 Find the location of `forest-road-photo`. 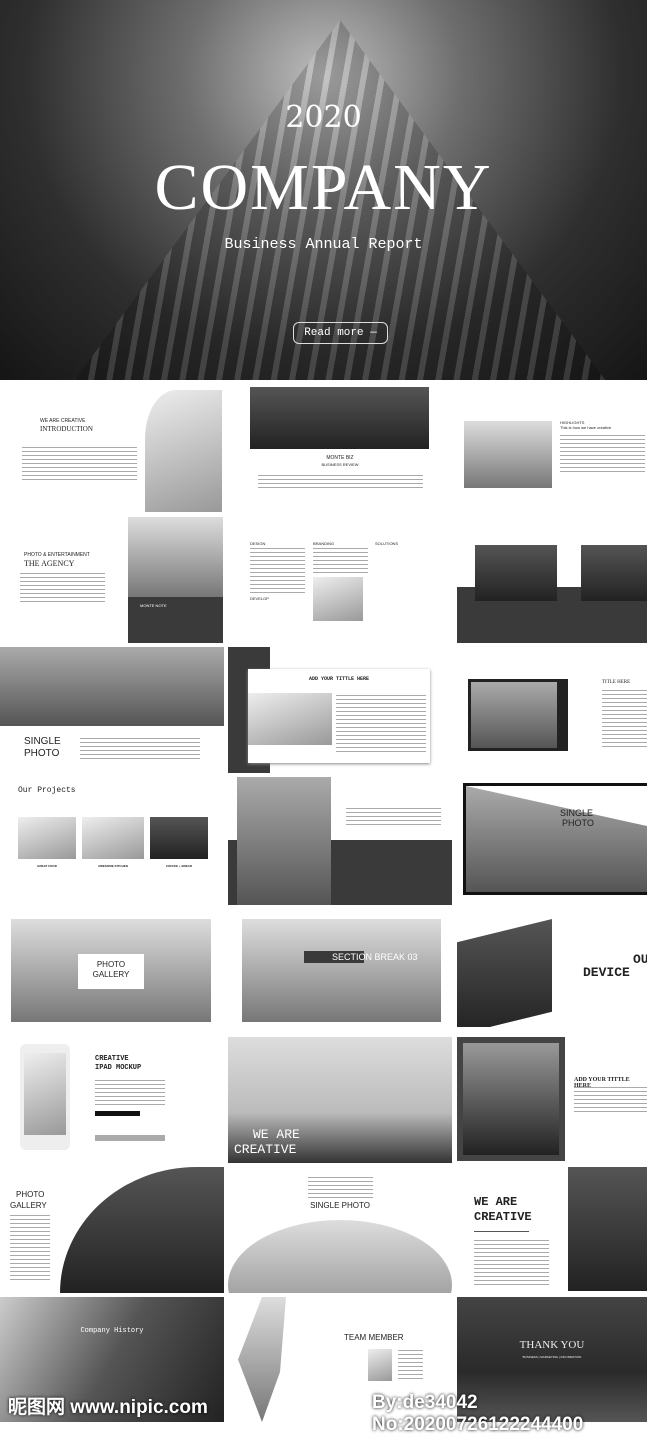

forest-road-photo is located at coordinates (142, 1230).